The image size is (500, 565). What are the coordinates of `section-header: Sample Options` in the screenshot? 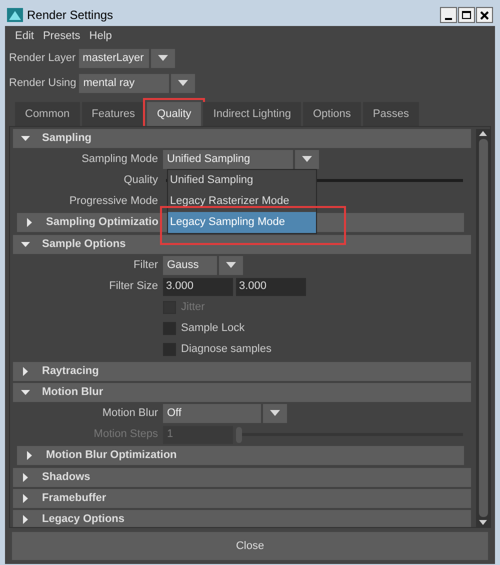 It's located at (242, 244).